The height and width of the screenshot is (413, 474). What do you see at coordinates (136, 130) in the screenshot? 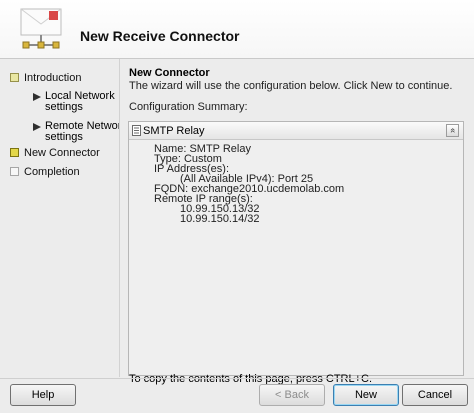
I see `document-icon` at bounding box center [136, 130].